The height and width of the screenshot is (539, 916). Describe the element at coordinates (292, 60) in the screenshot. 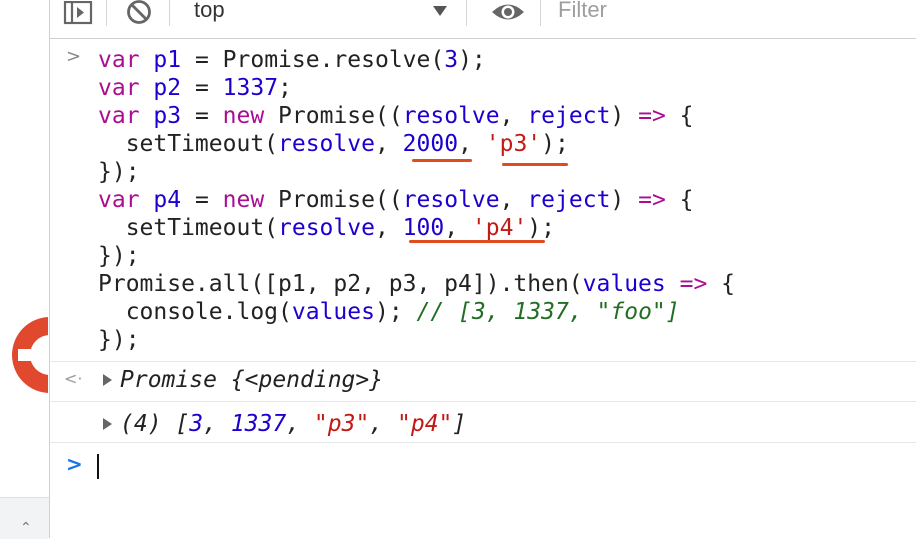

I see `code-line-1: var p1 = Promise.resolve(3);` at that location.